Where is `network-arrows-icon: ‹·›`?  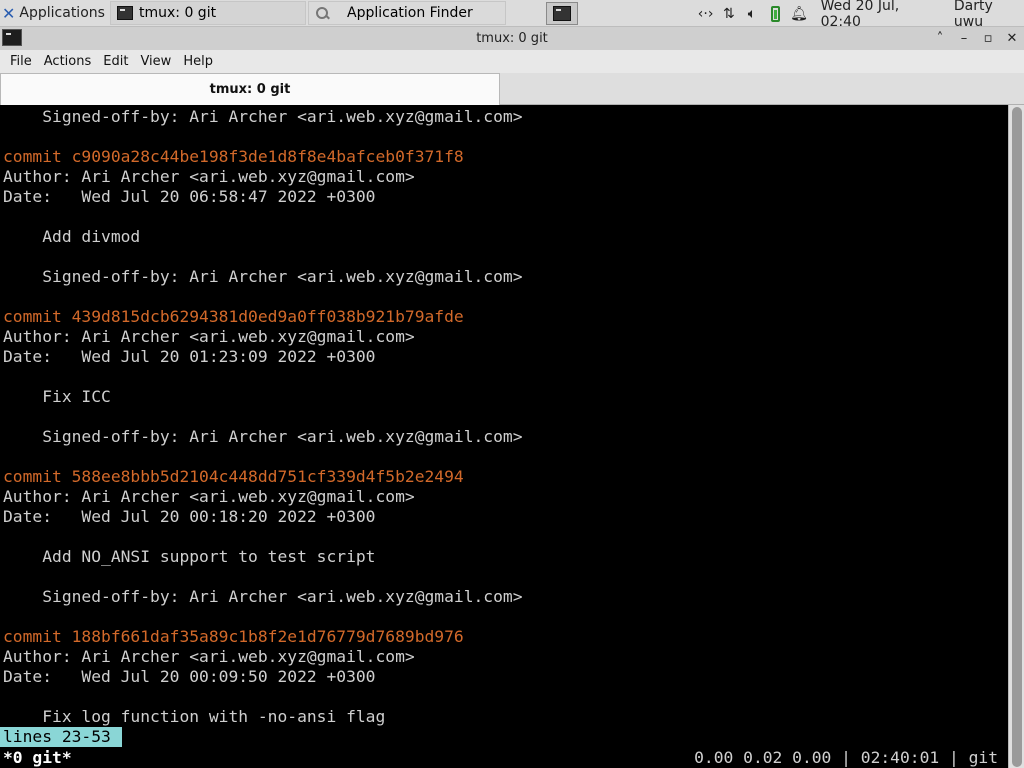
network-arrows-icon: ‹·› is located at coordinates (705, 14).